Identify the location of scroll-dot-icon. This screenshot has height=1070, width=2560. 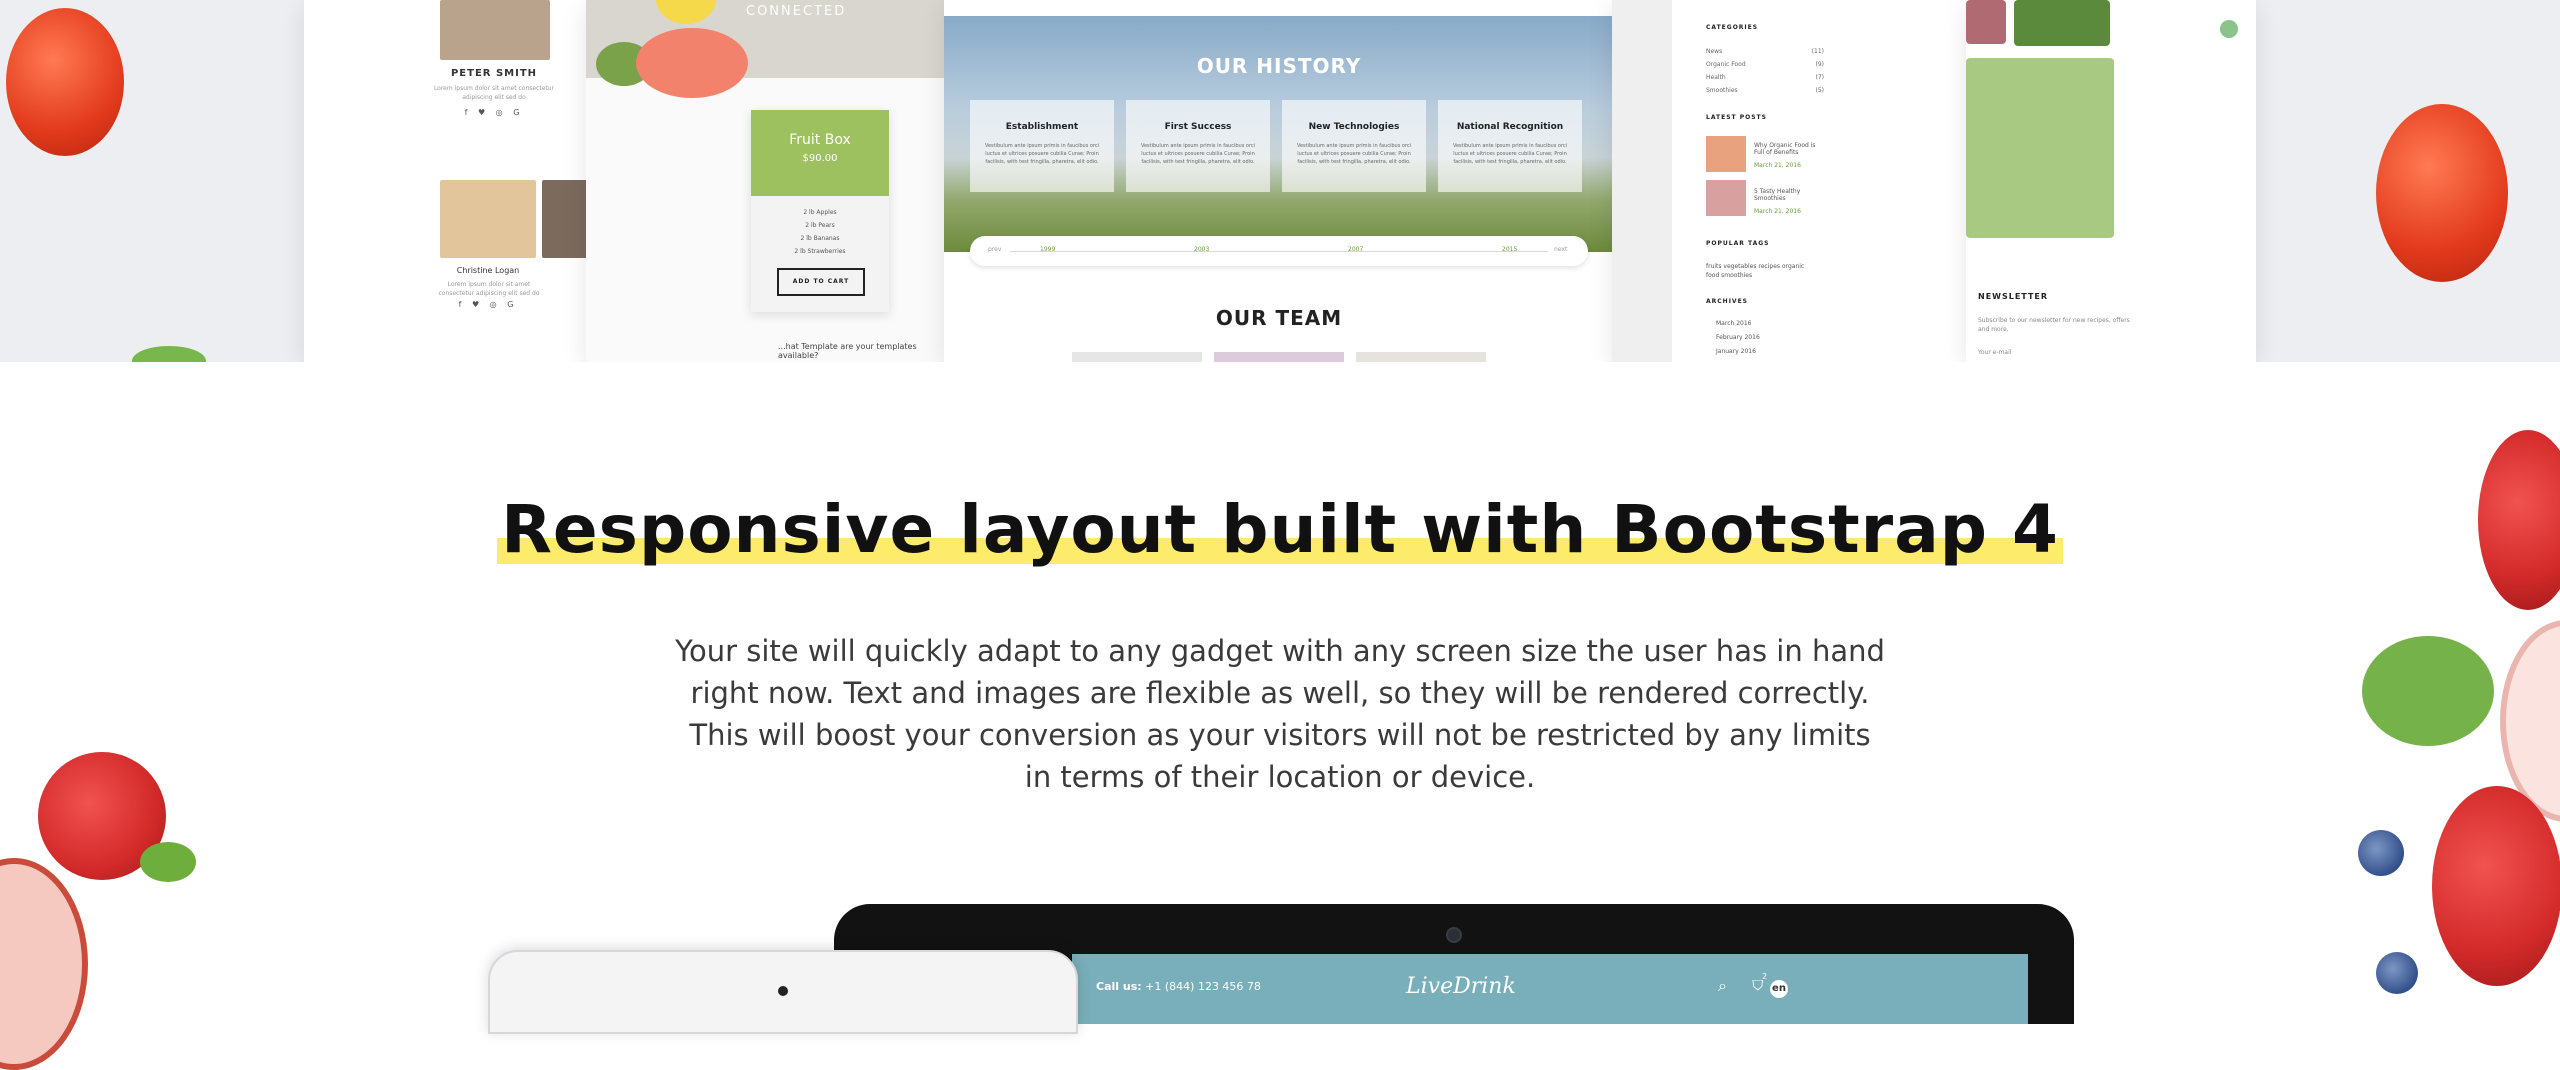
(2229, 29).